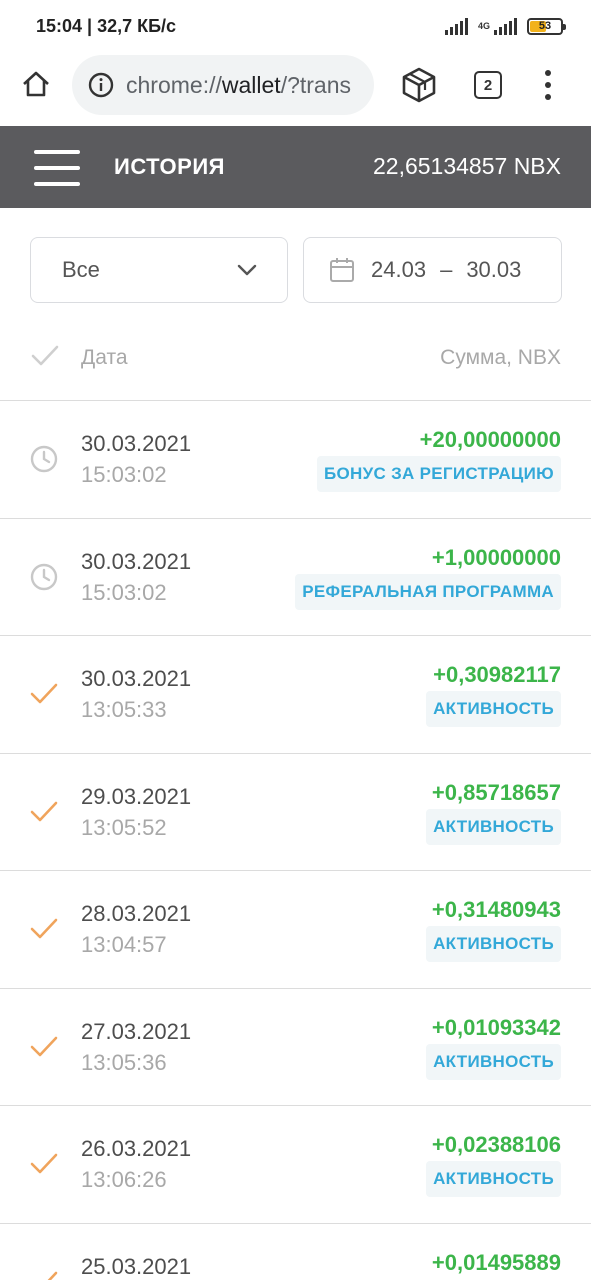  I want to click on table-row: 25.03.2021 +0,01495889, so click(295, 1252).